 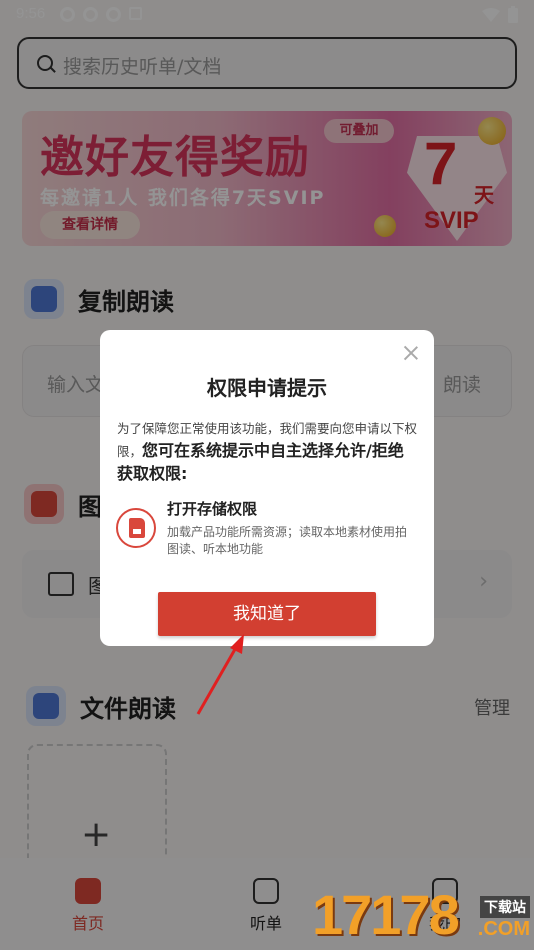 What do you see at coordinates (220, 674) in the screenshot?
I see `pointer-arrow-icon` at bounding box center [220, 674].